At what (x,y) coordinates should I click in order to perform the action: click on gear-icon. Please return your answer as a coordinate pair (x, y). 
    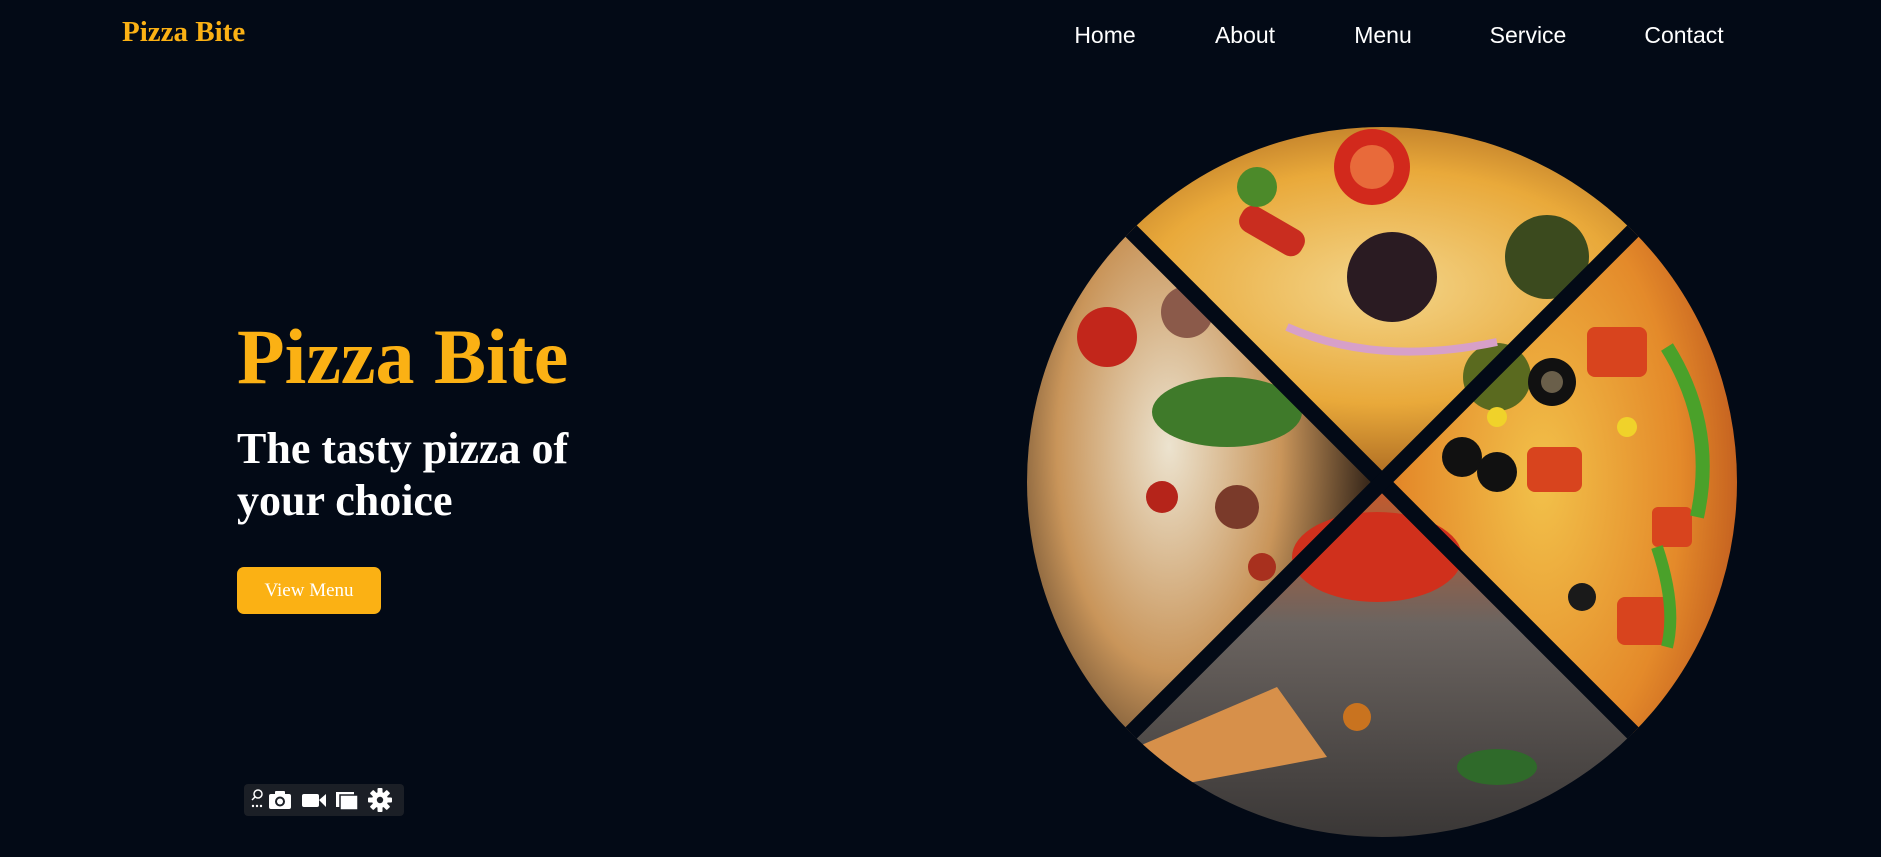
    Looking at the image, I should click on (380, 800).